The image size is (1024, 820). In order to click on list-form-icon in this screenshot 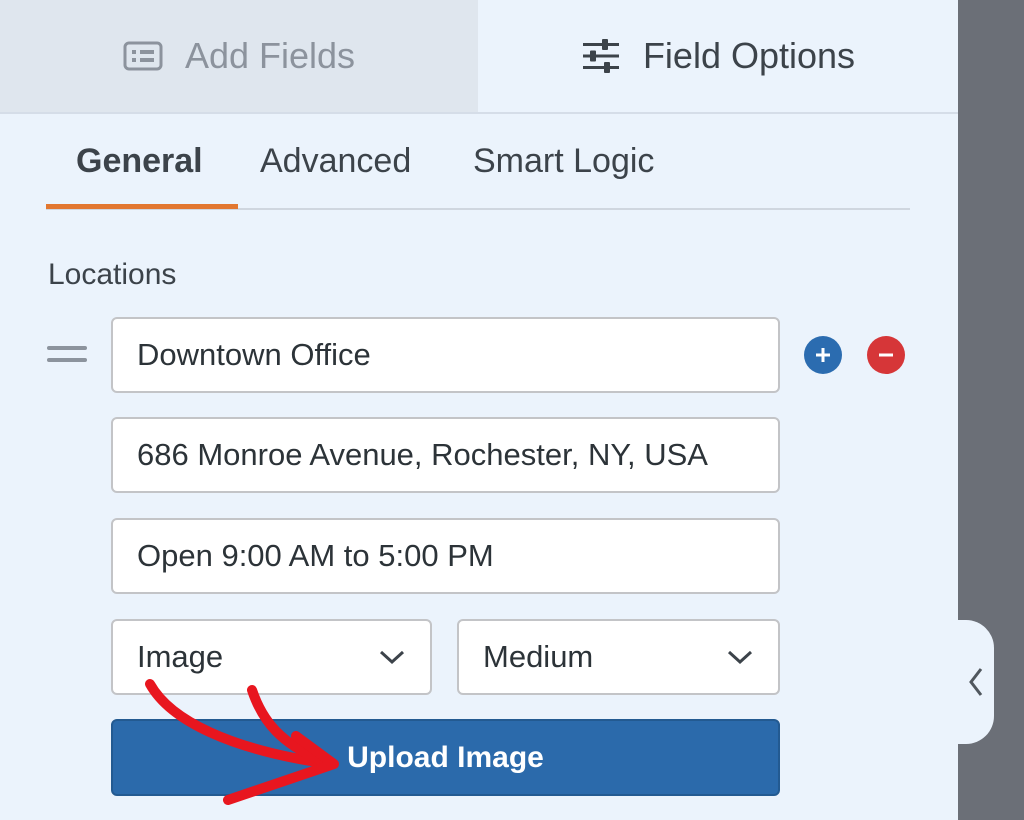, I will do `click(143, 56)`.